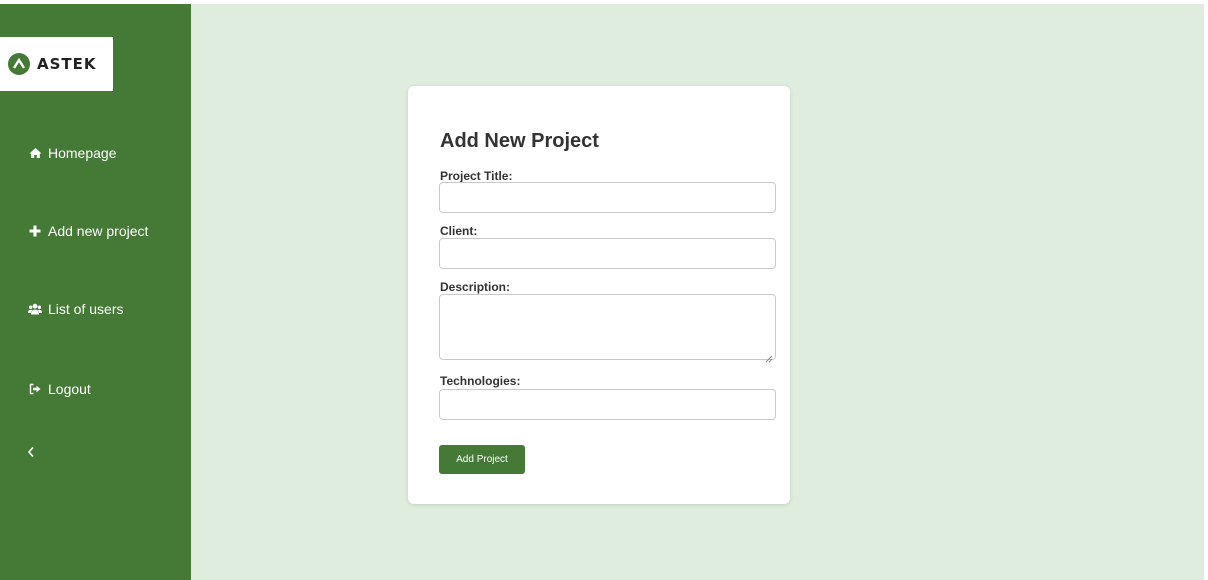 The width and height of the screenshot is (1208, 580). What do you see at coordinates (607, 197) in the screenshot?
I see `project-title-input` at bounding box center [607, 197].